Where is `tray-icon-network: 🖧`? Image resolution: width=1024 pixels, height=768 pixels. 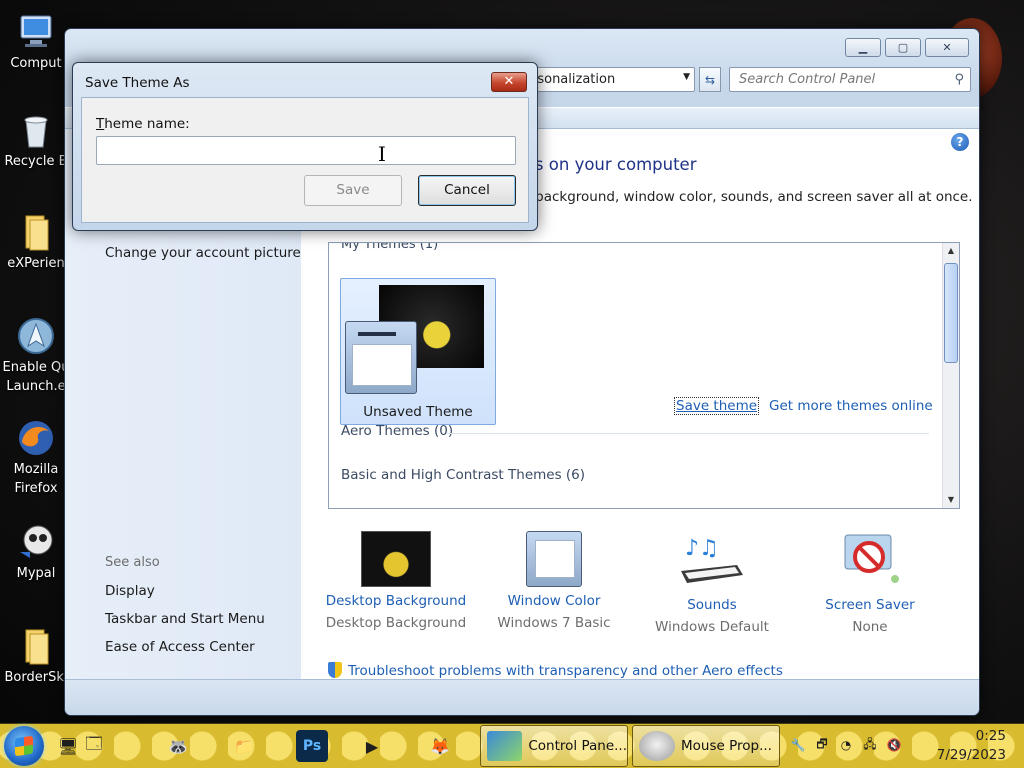
tray-icon-network: 🖧 is located at coordinates (870, 745).